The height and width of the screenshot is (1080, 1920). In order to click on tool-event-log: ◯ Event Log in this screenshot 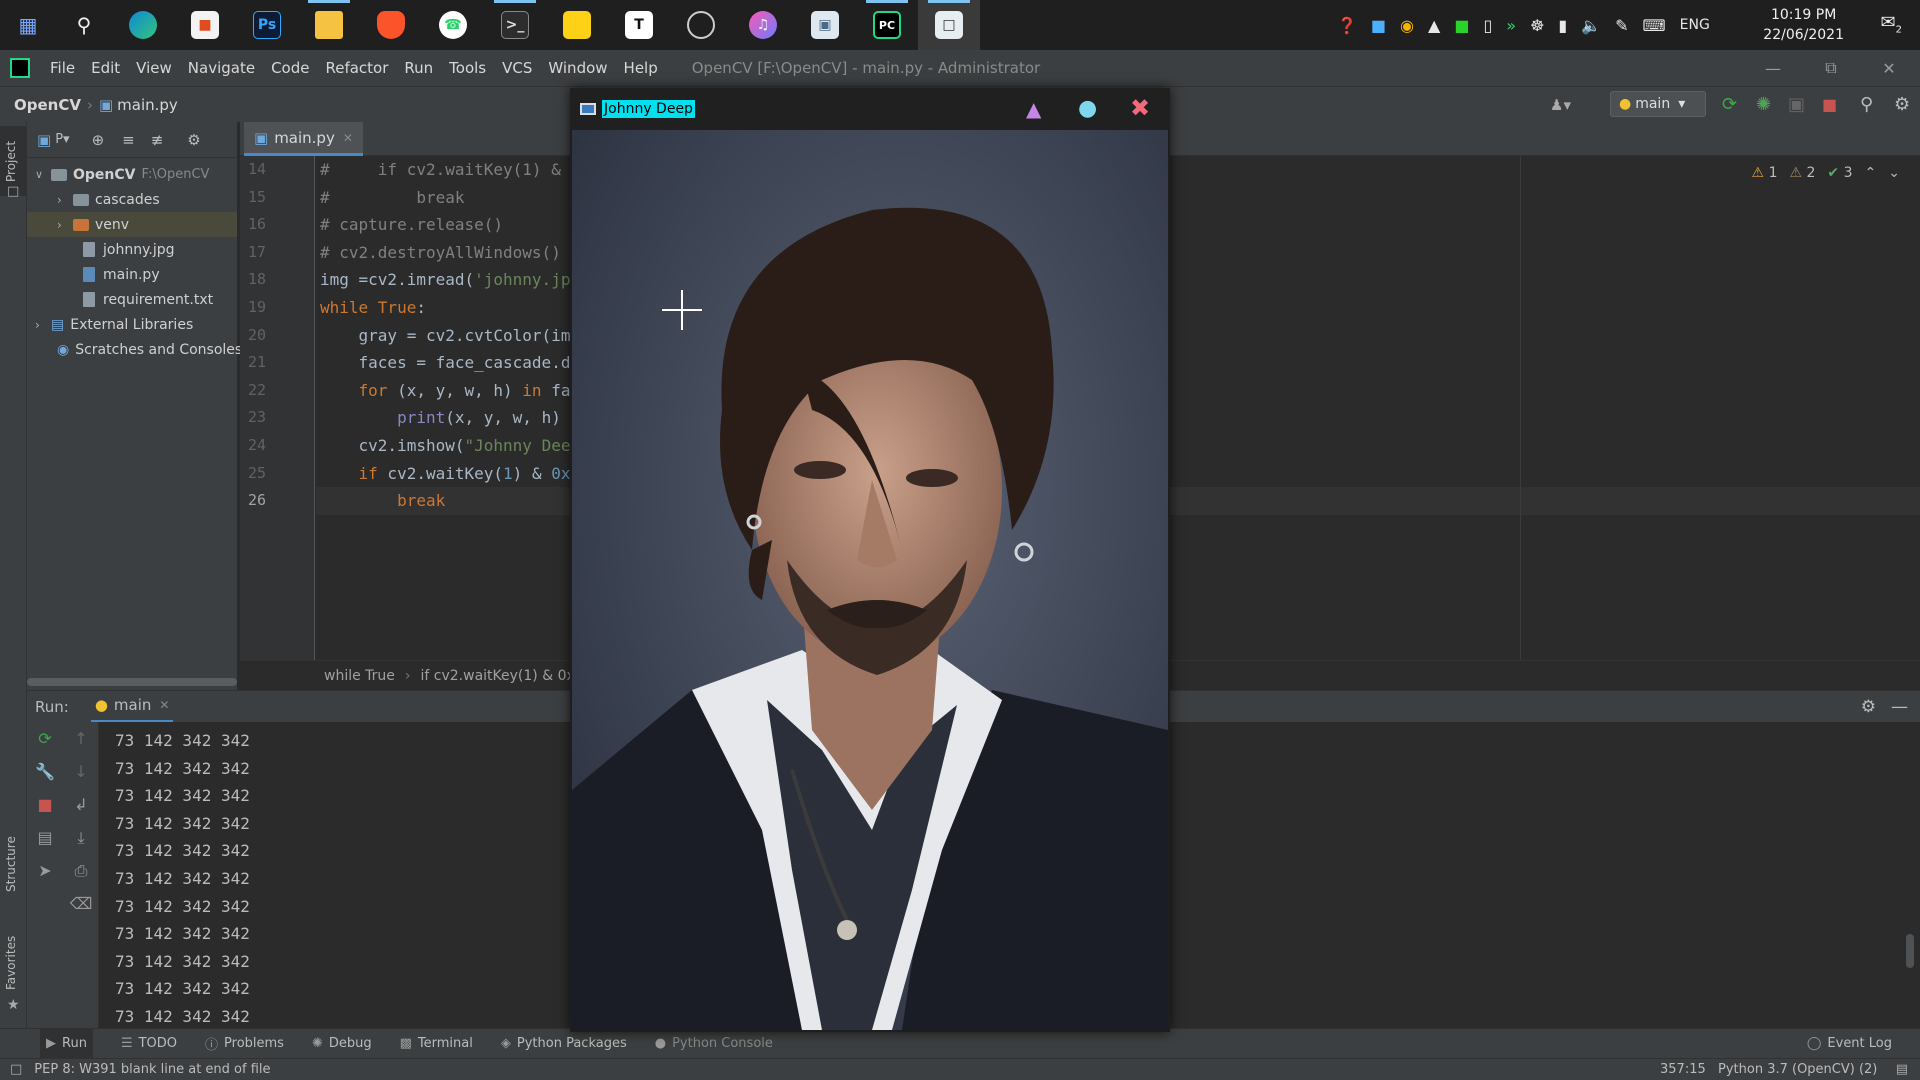, I will do `click(1849, 1043)`.